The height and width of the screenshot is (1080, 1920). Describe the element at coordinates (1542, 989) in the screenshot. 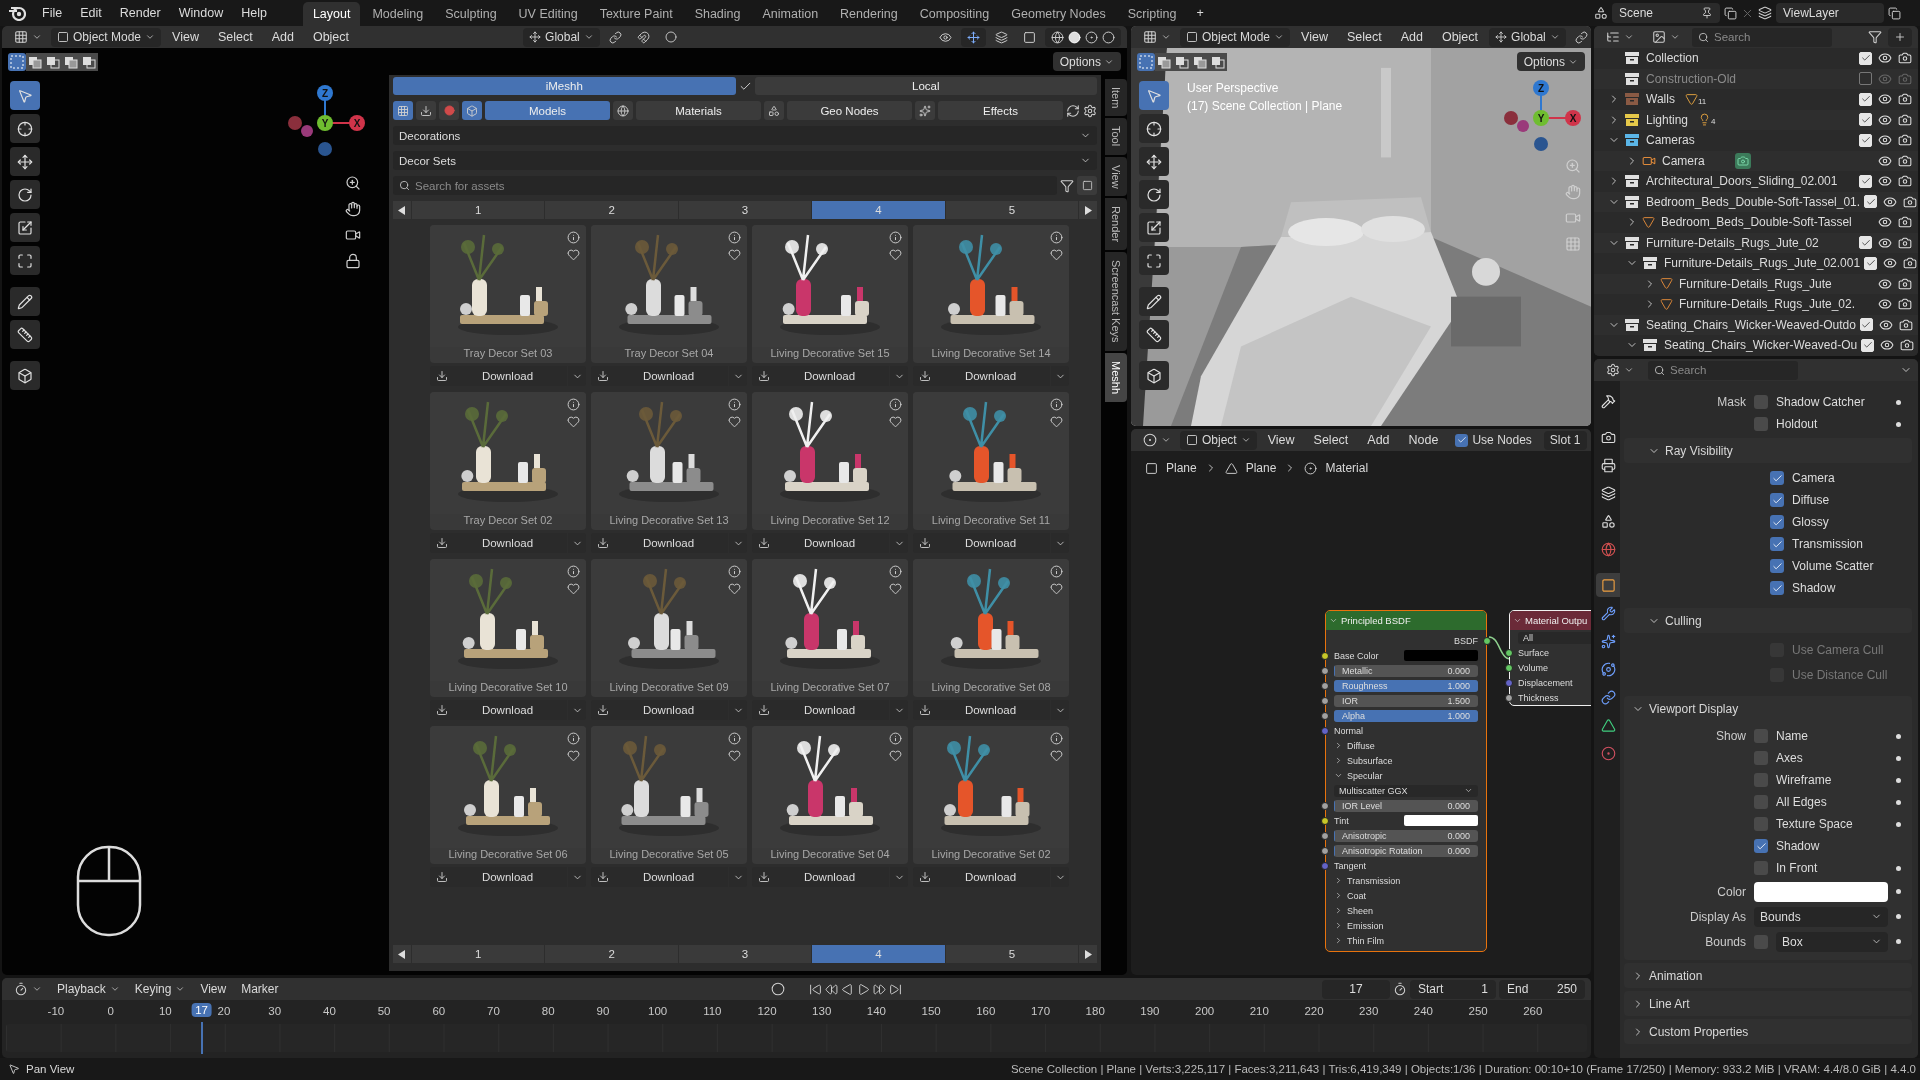

I see `end-frame-field: End 250` at that location.